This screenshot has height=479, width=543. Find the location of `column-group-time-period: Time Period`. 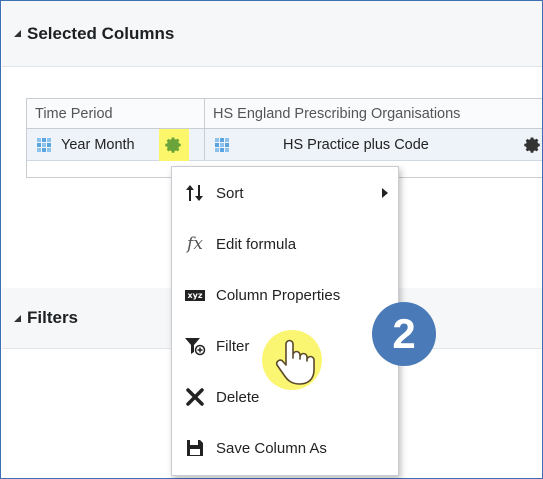

column-group-time-period: Time Period is located at coordinates (116, 114).